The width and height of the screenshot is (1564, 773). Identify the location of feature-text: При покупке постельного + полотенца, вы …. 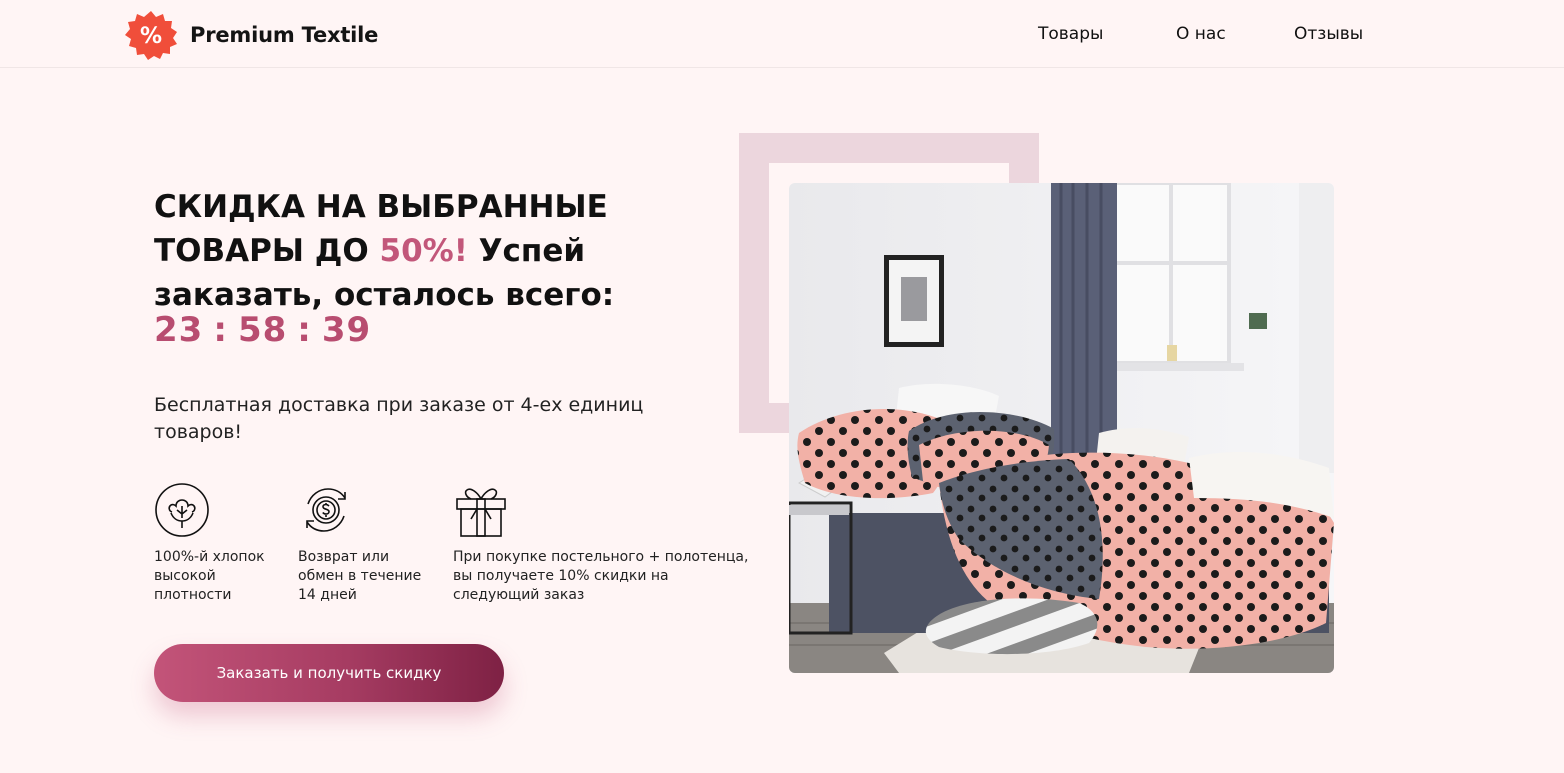
(601, 576).